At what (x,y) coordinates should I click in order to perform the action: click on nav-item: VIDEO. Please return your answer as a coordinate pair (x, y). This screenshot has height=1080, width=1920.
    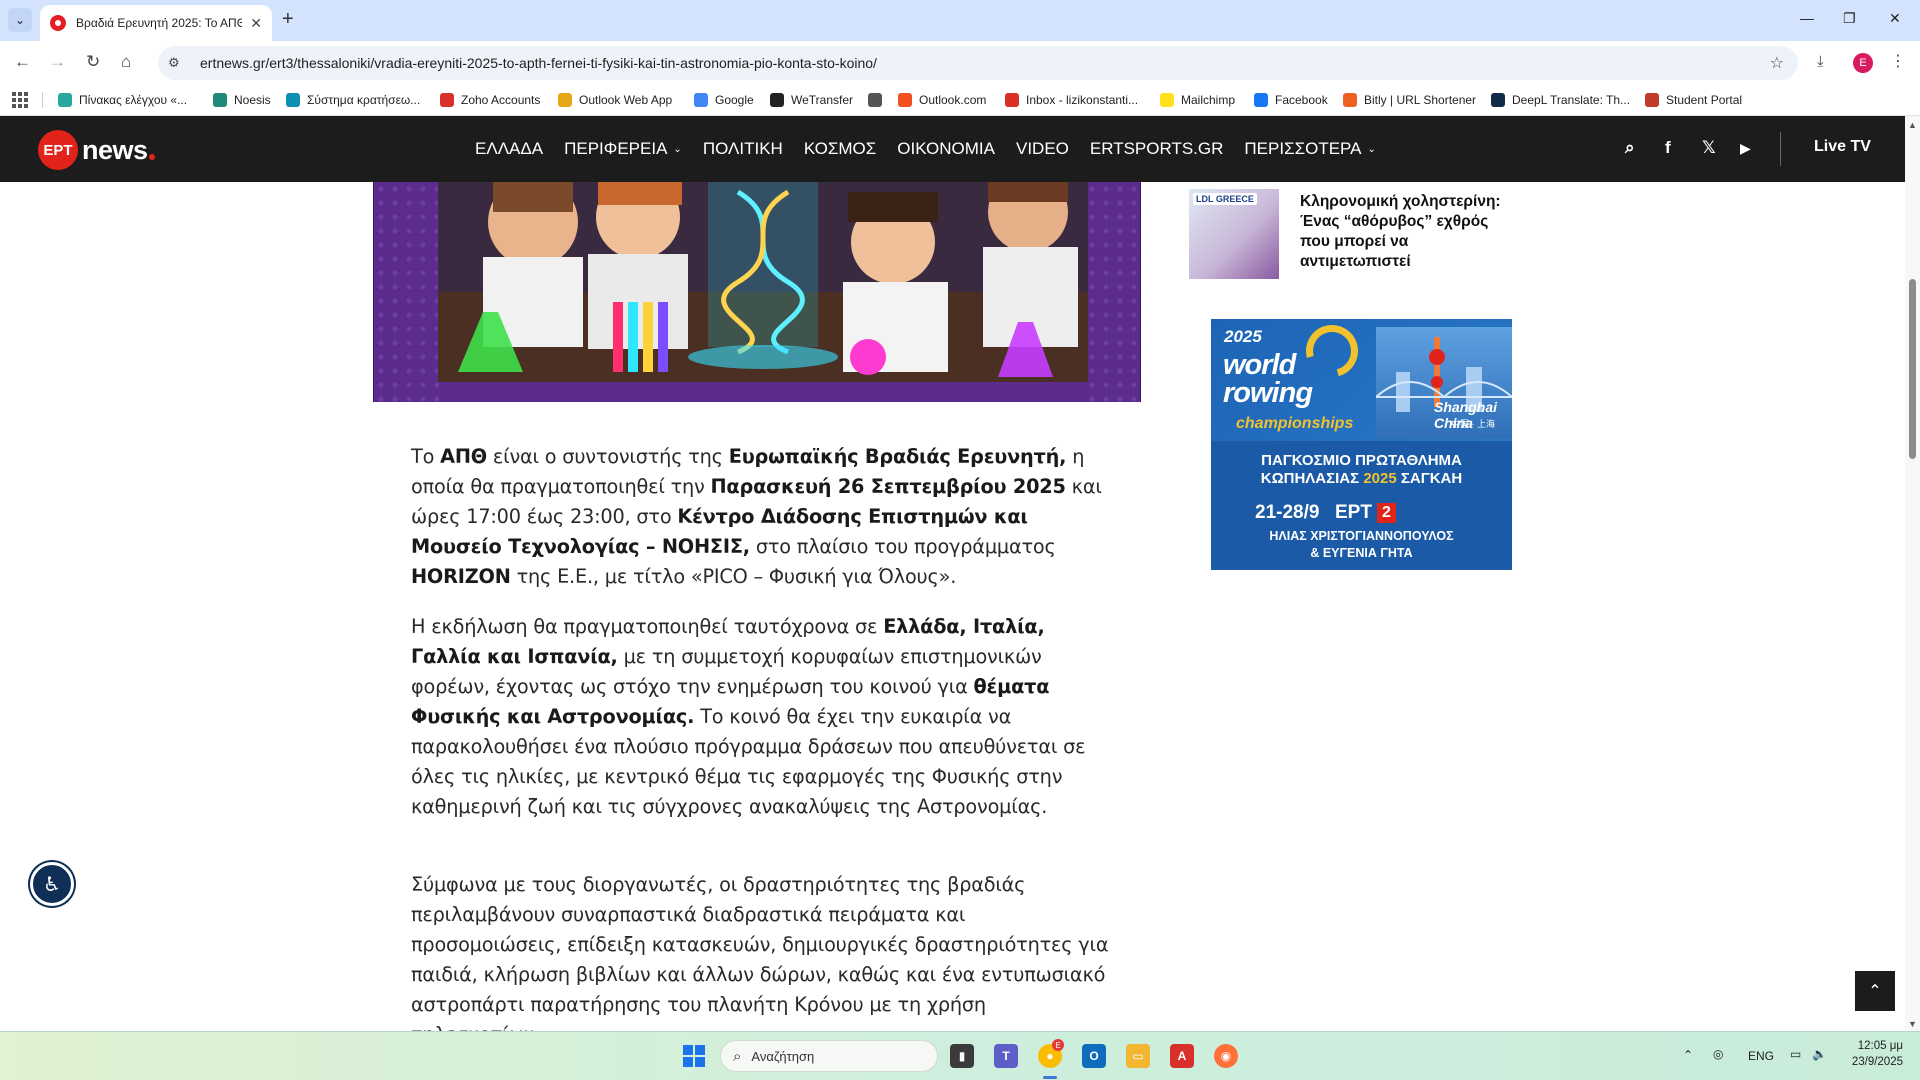
    Looking at the image, I should click on (1042, 149).